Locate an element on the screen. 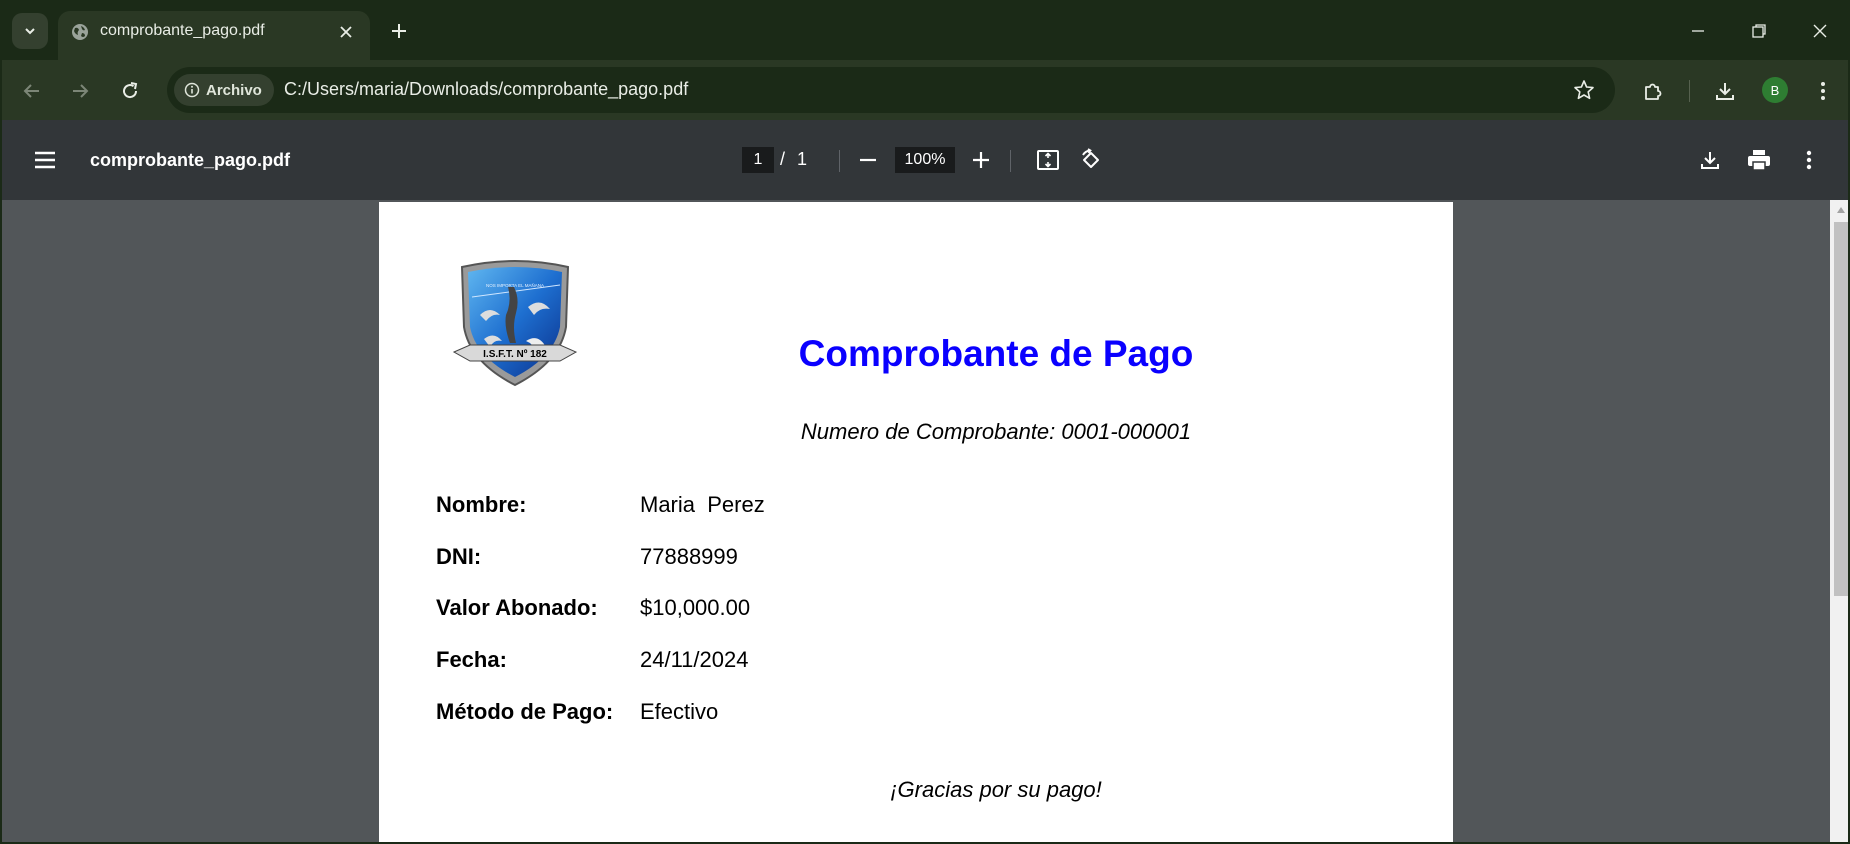 This screenshot has height=844, width=1850. bookmark-button is located at coordinates (1584, 90).